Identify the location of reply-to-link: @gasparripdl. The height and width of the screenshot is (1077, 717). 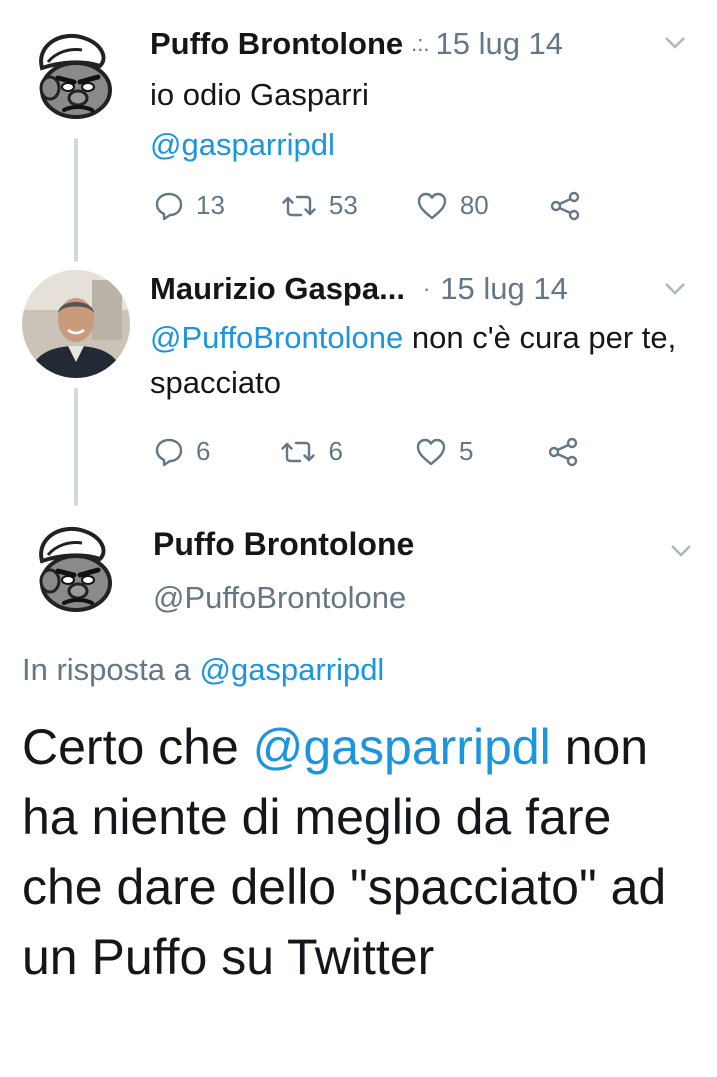
(291, 669).